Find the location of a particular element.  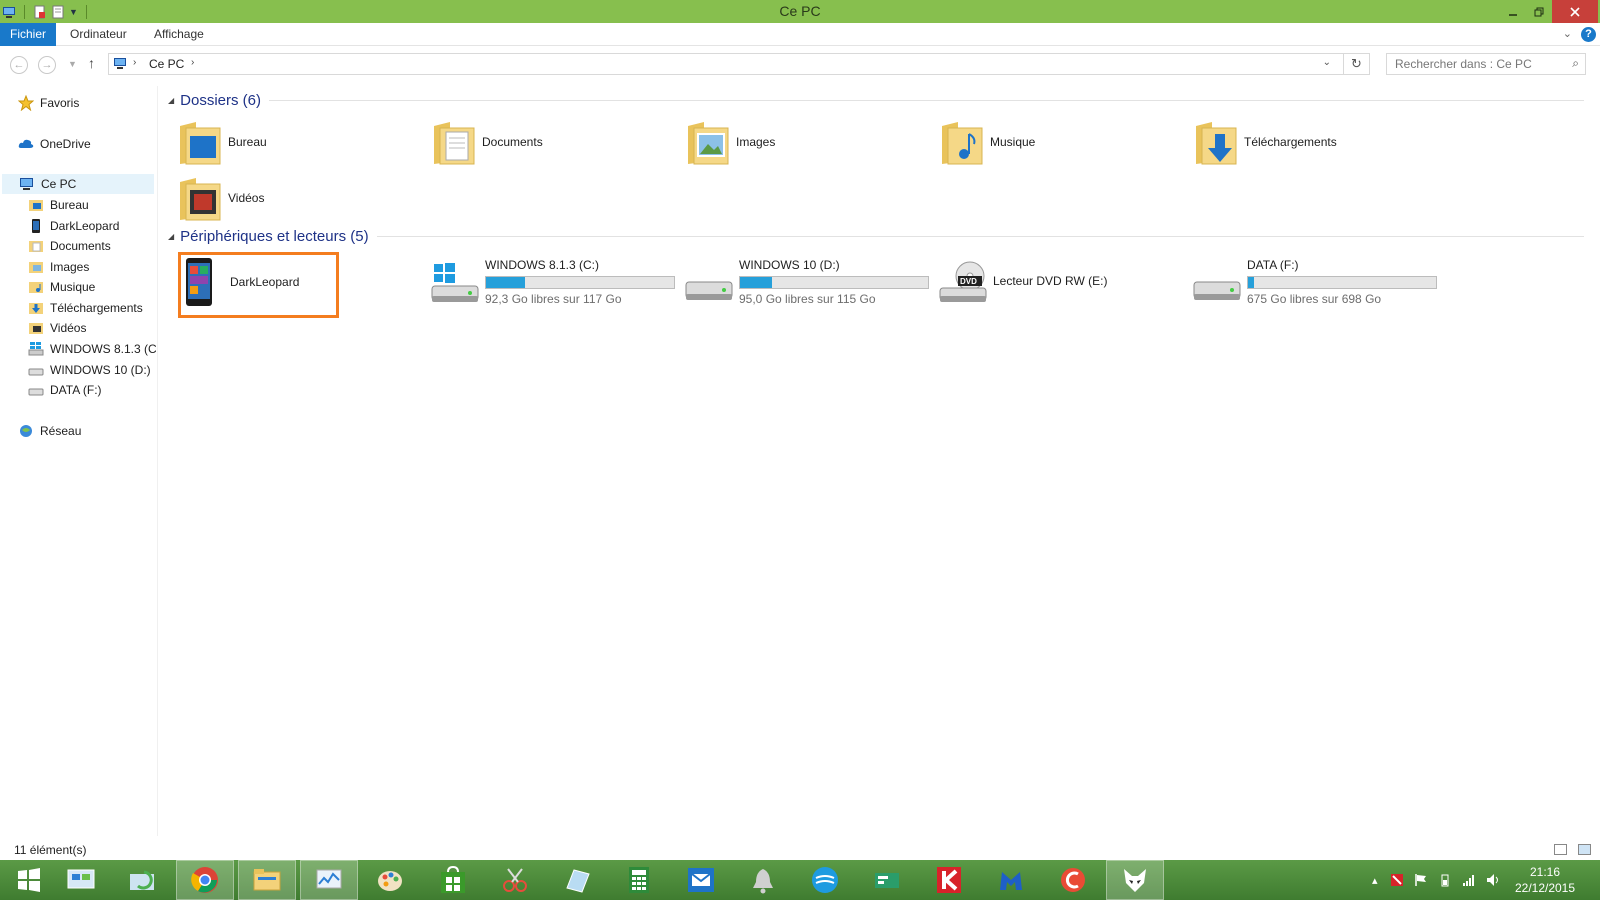

taskbar-alarm is located at coordinates (763, 880).